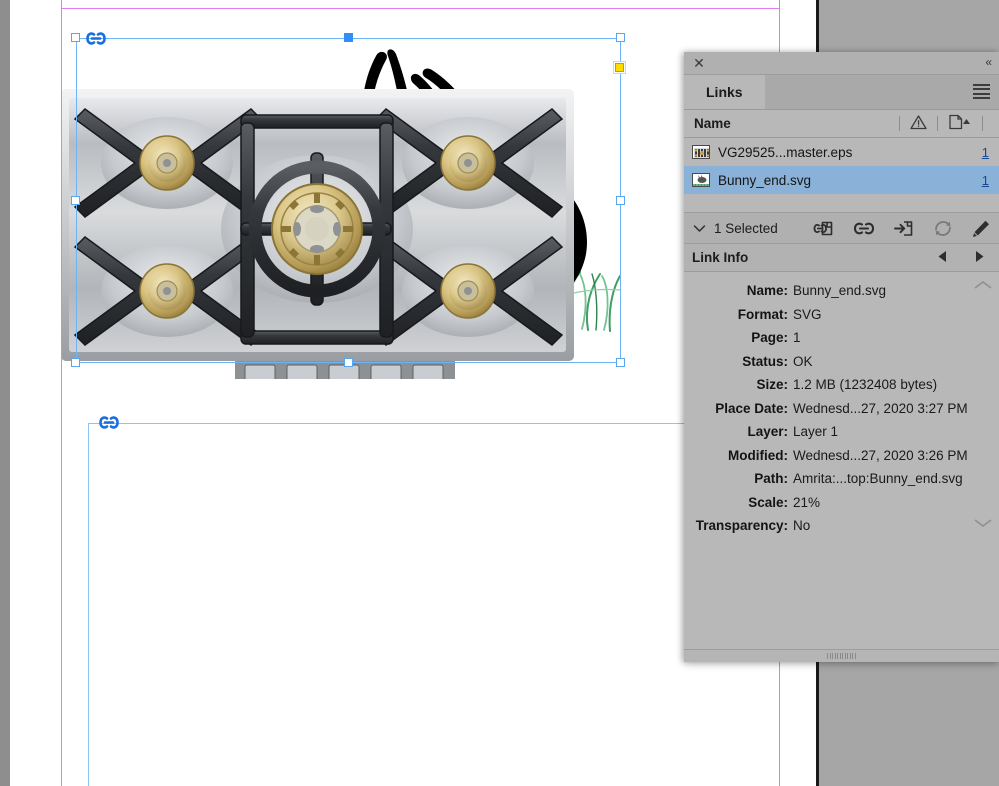 The height and width of the screenshot is (786, 999). What do you see at coordinates (816, 431) in the screenshot?
I see `info-value: Layer 1` at bounding box center [816, 431].